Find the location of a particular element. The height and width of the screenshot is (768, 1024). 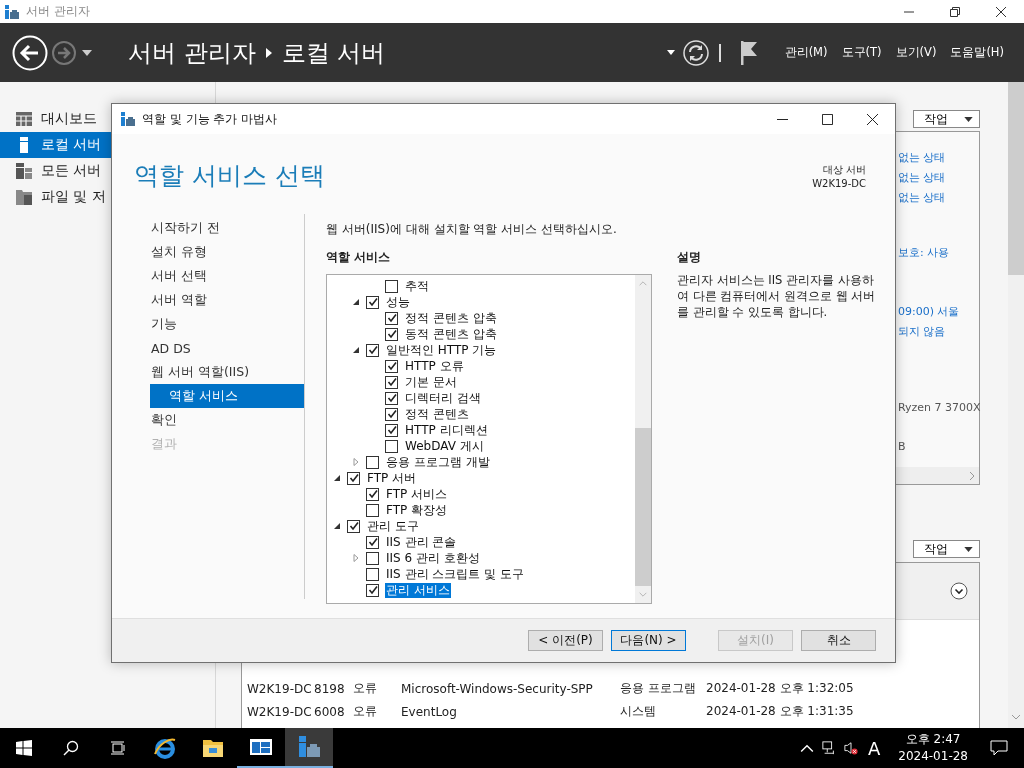

wizard-step: 시작하기 전 is located at coordinates (227, 228).